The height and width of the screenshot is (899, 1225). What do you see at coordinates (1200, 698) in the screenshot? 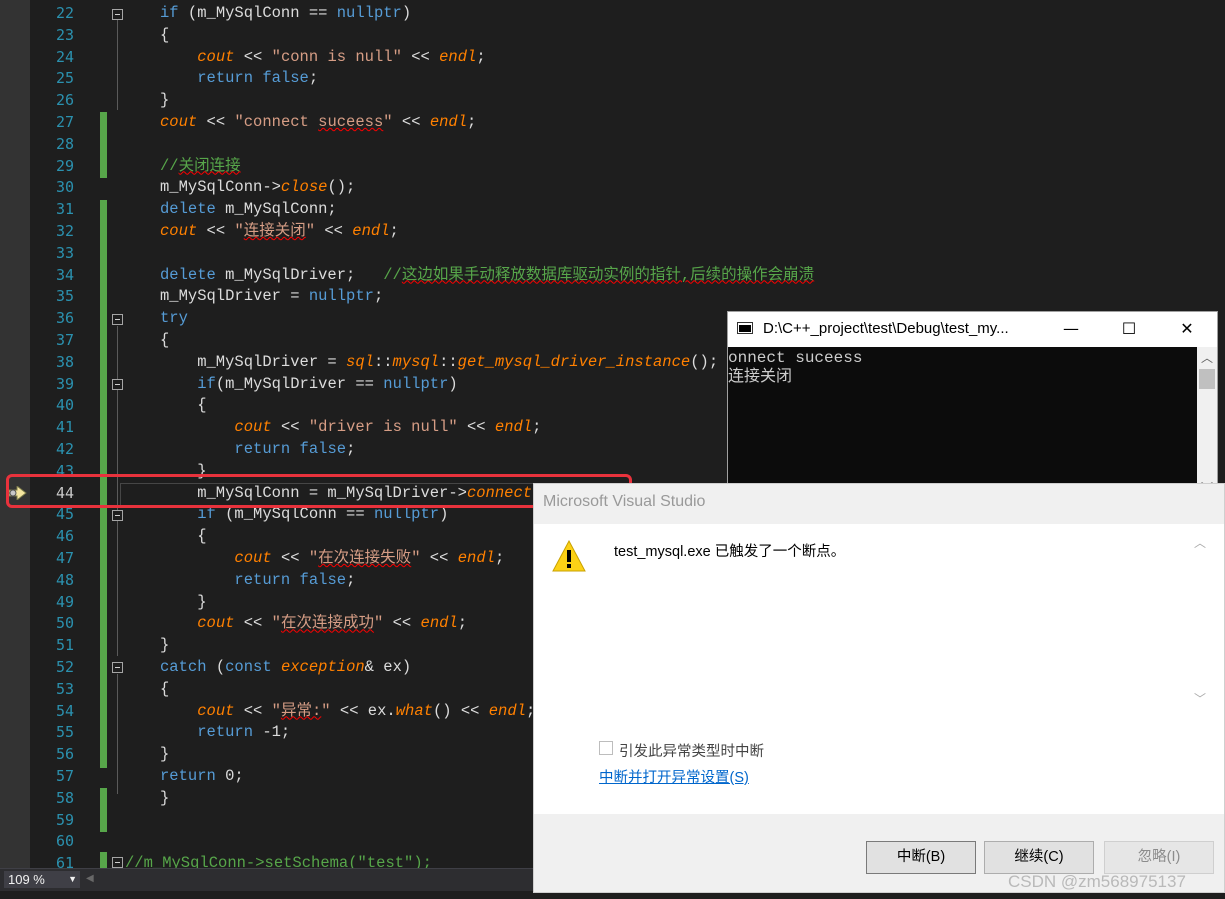
I see `scroll-down-icon: ﹀` at bounding box center [1200, 698].